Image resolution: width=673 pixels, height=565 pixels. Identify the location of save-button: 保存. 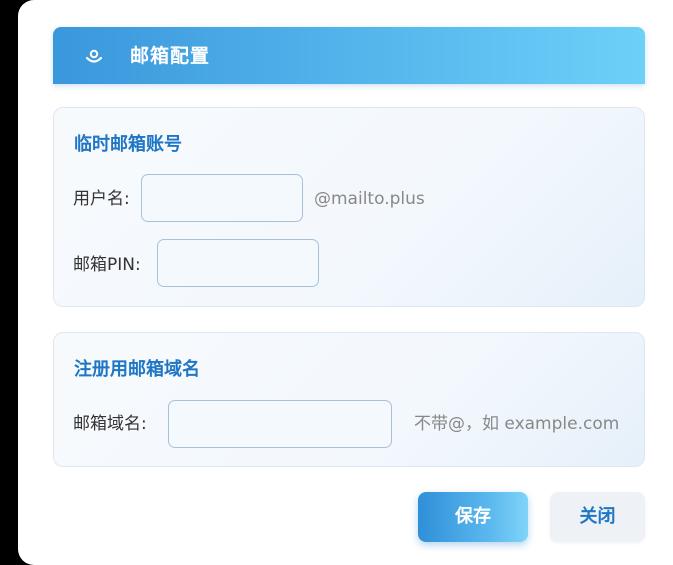
(473, 517).